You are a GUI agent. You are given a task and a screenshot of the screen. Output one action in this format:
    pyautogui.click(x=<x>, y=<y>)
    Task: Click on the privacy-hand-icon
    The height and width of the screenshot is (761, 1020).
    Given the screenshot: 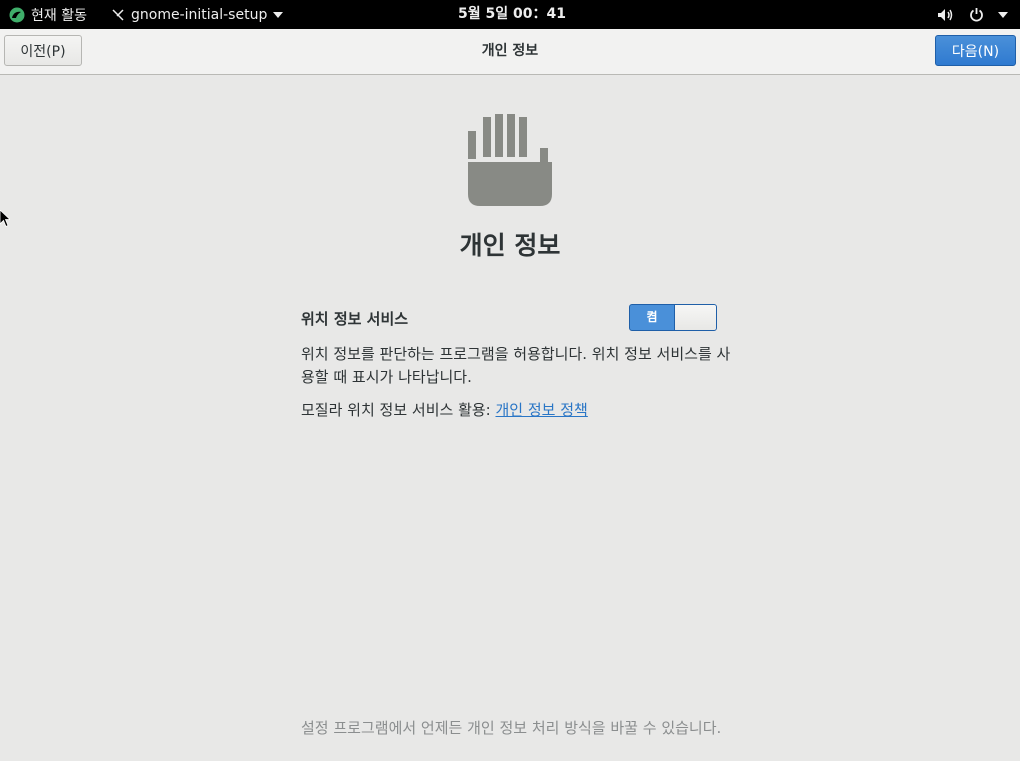 What is the action you would take?
    pyautogui.click(x=510, y=160)
    